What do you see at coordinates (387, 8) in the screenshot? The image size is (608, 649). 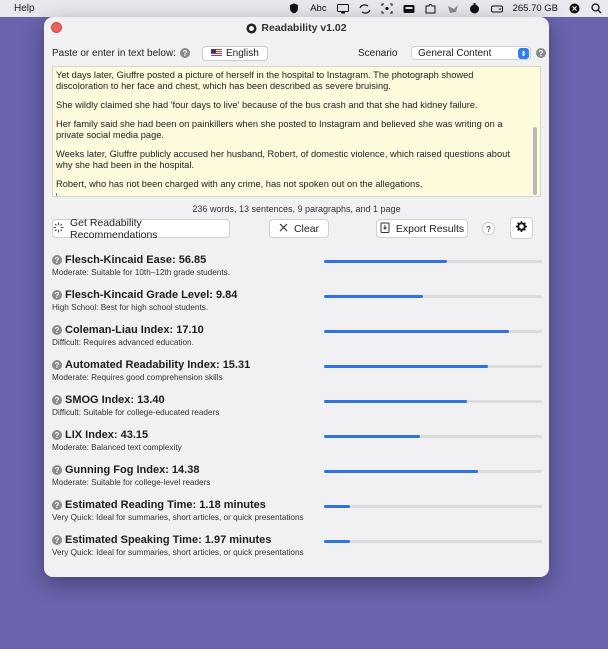 I see `screenshot-icon` at bounding box center [387, 8].